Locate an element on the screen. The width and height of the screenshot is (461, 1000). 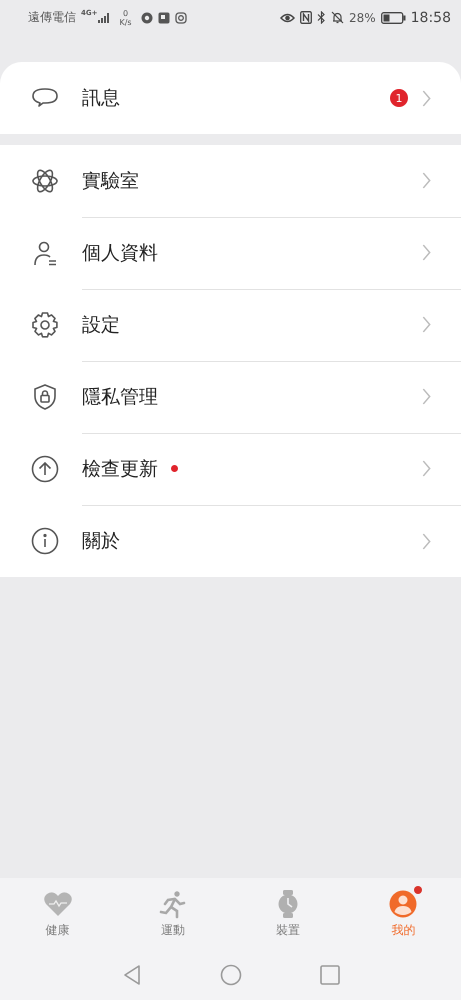
menu-item: 檢查更新 is located at coordinates (230, 469).